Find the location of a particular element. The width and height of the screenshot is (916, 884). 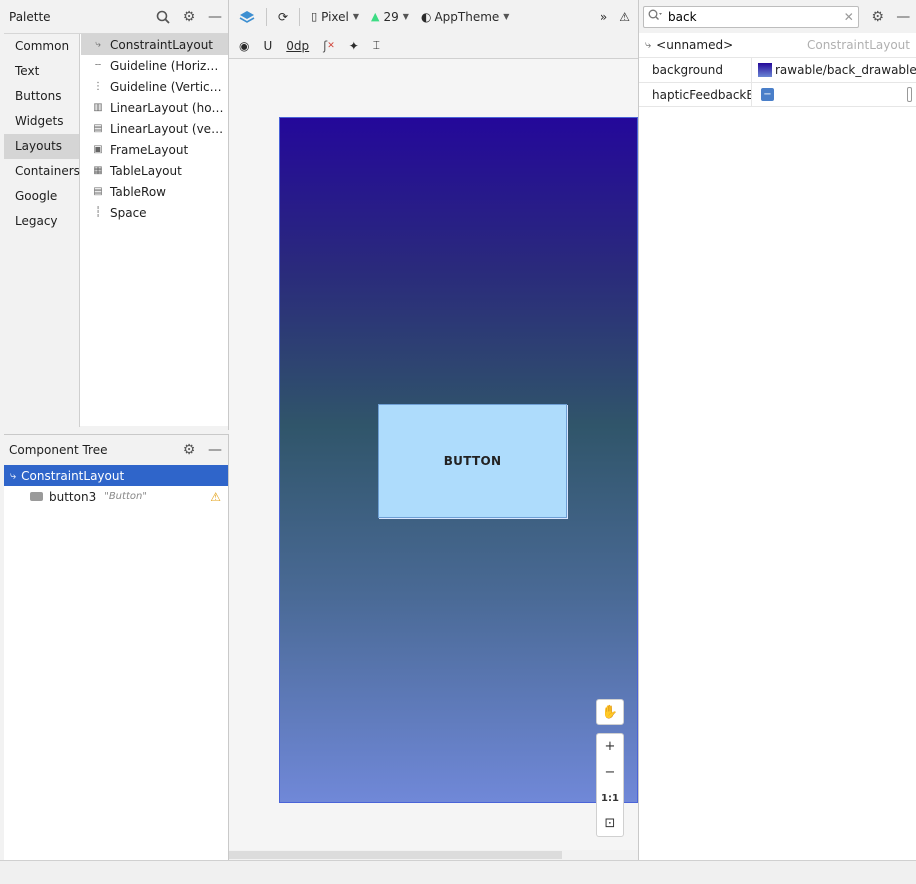

component-name: <unnamed> is located at coordinates (695, 45).